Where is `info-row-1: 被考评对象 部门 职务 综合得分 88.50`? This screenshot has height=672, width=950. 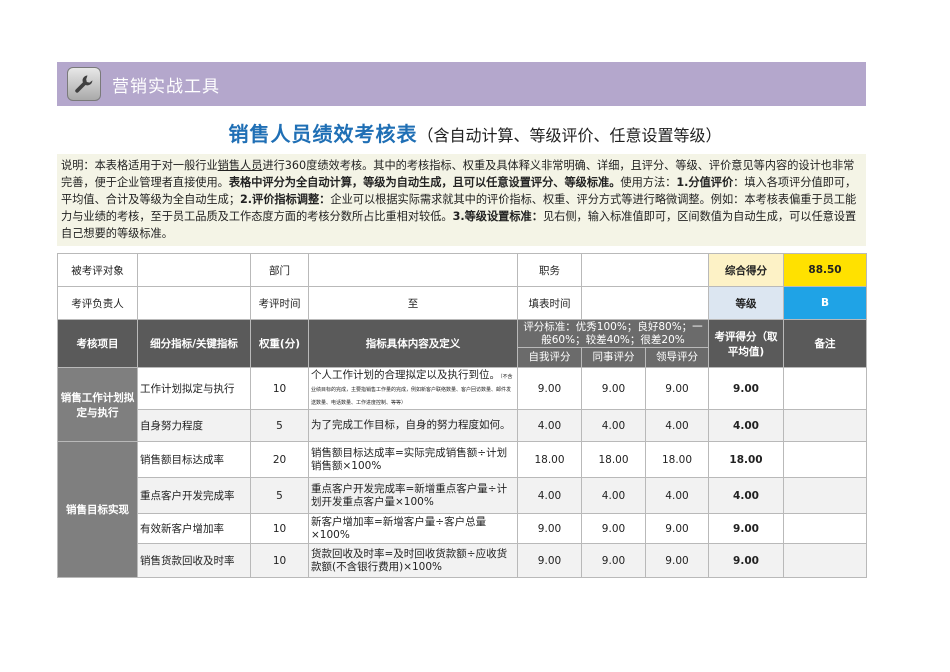 info-row-1: 被考评对象 部门 职务 综合得分 88.50 is located at coordinates (462, 270).